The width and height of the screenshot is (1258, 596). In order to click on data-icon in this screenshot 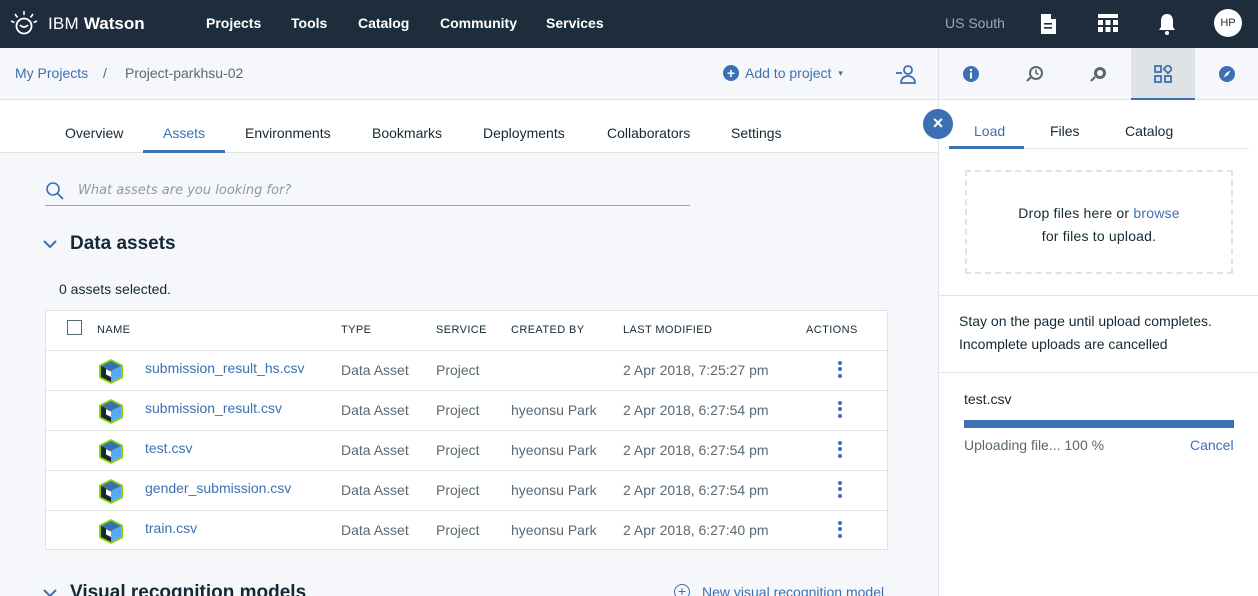, I will do `click(1163, 74)`.